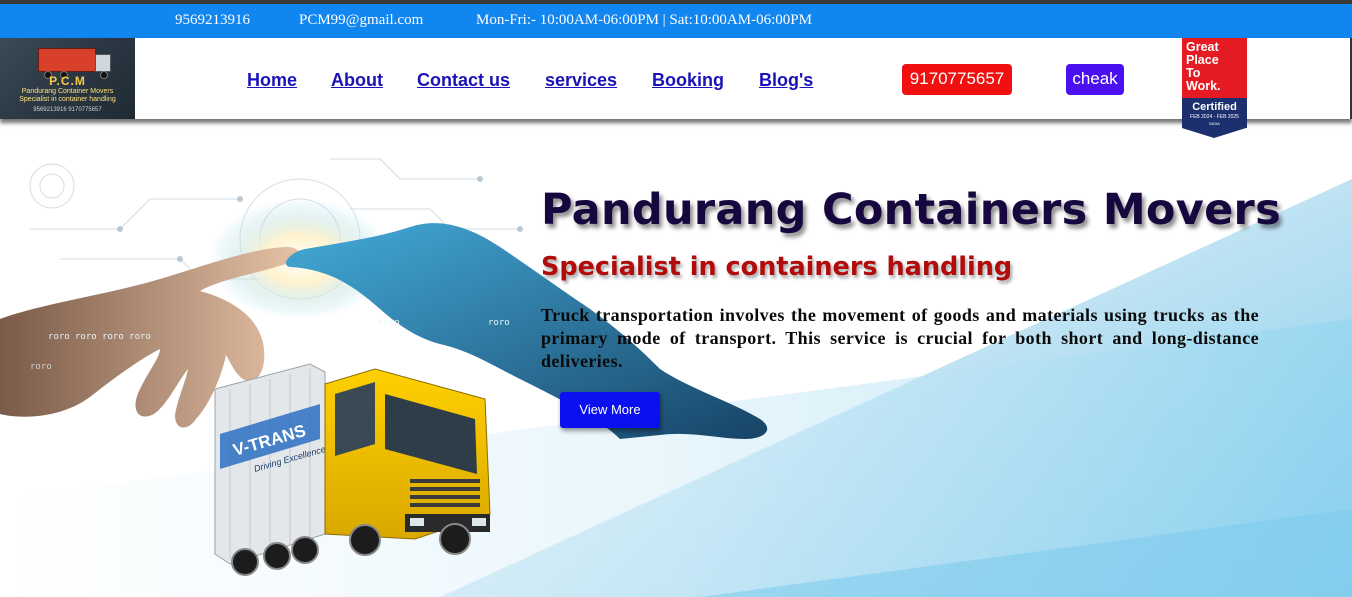 The width and height of the screenshot is (1352, 597). I want to click on logo-tagline-specialist: Specialist in container handling, so click(67, 99).